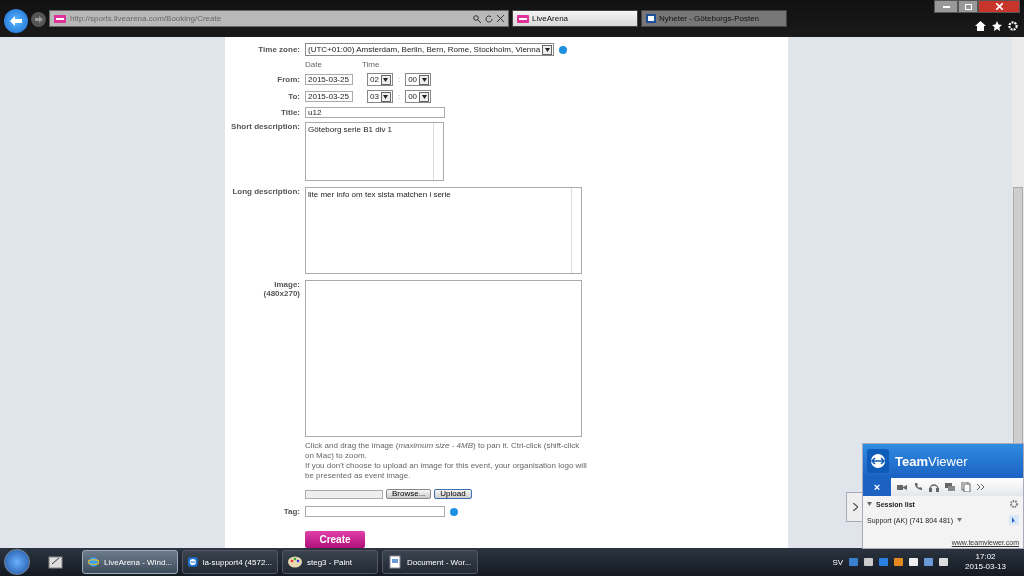 Image resolution: width=1024 pixels, height=576 pixels. I want to click on field-label: From:, so click(288, 79).